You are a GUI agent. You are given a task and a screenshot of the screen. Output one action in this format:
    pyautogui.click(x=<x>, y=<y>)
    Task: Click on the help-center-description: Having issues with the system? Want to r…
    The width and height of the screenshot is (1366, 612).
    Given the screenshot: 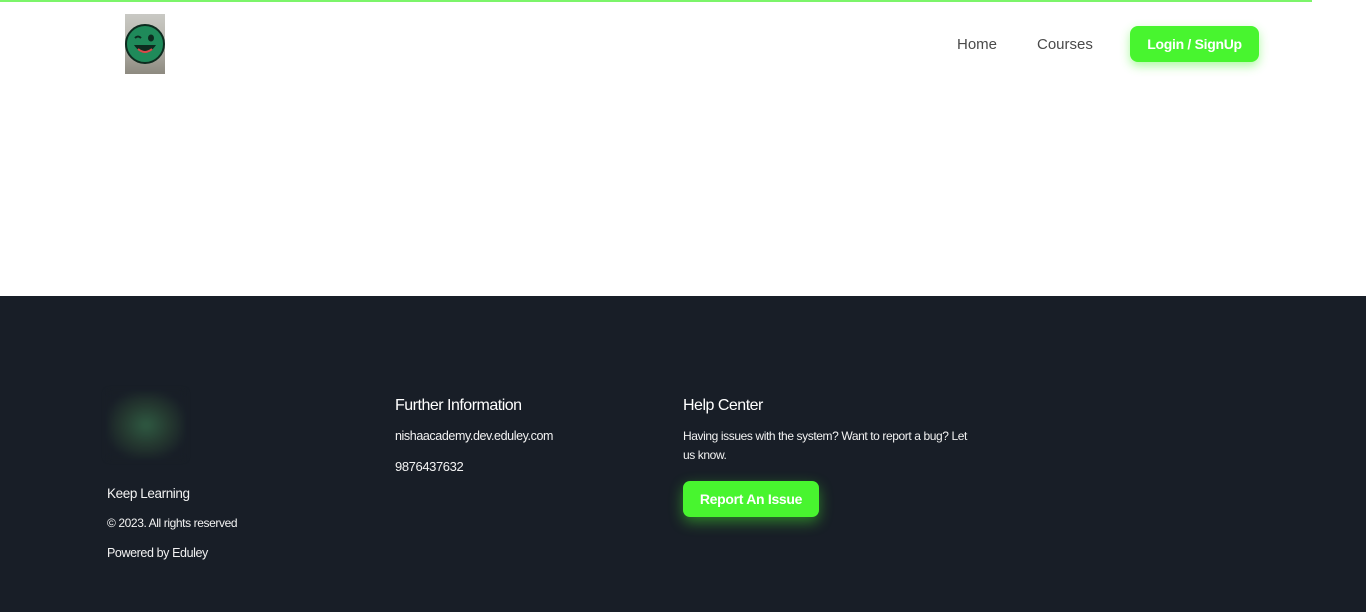 What is the action you would take?
    pyautogui.click(x=825, y=445)
    